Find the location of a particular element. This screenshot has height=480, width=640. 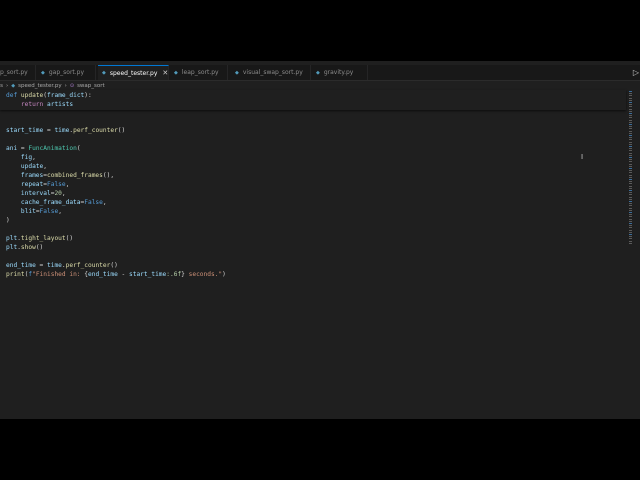

tab-label: speed_tester.py is located at coordinates (133, 73).